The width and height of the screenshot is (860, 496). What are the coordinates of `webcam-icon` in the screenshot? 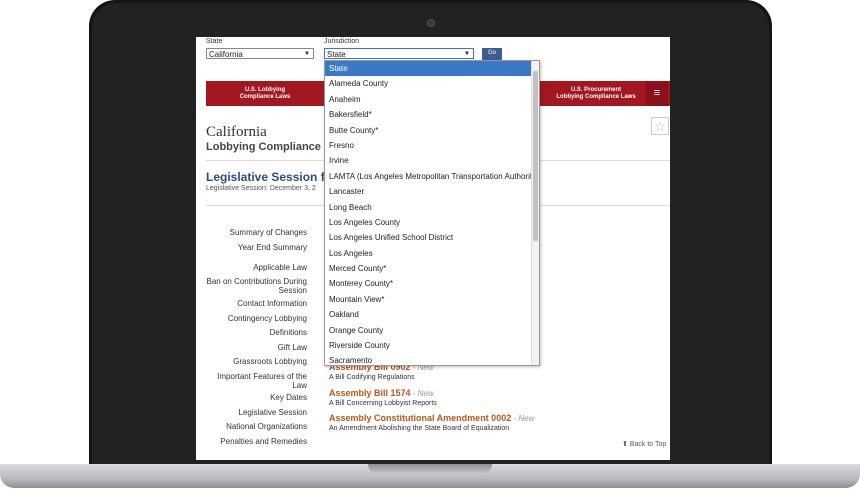 It's located at (431, 23).